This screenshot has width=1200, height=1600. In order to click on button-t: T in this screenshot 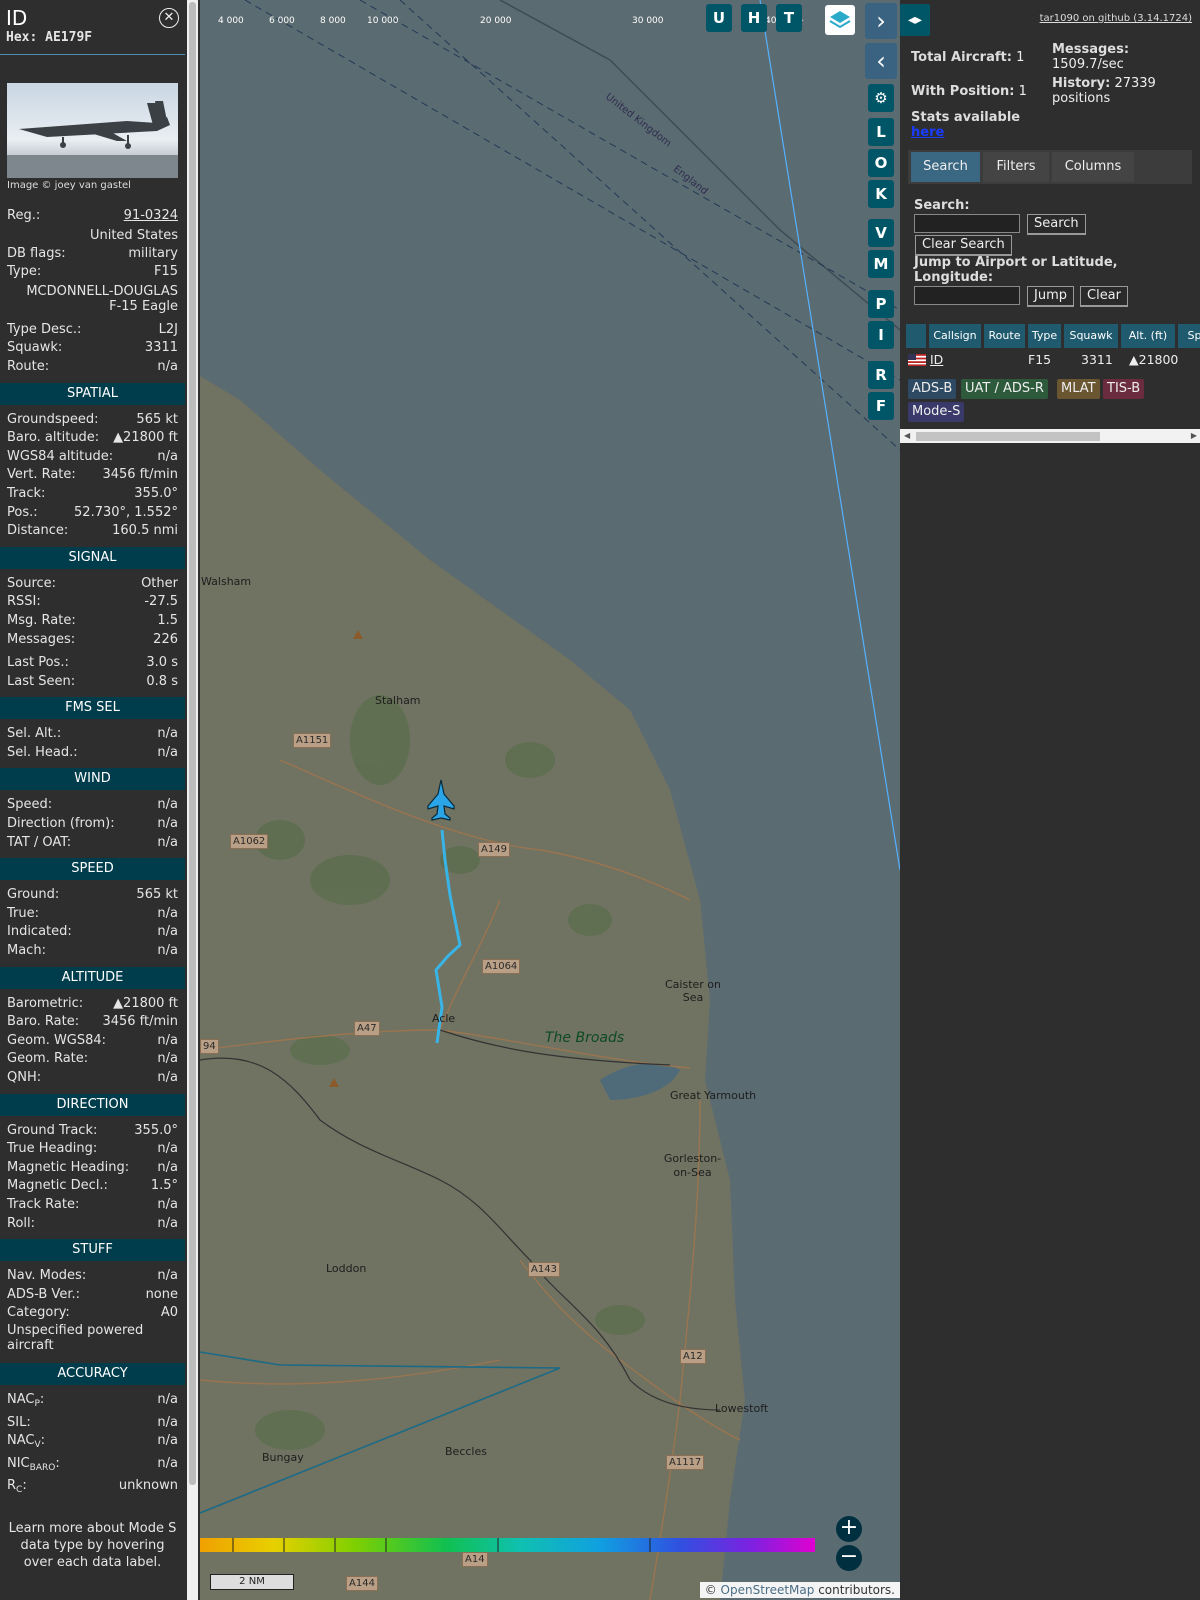, I will do `click(789, 18)`.